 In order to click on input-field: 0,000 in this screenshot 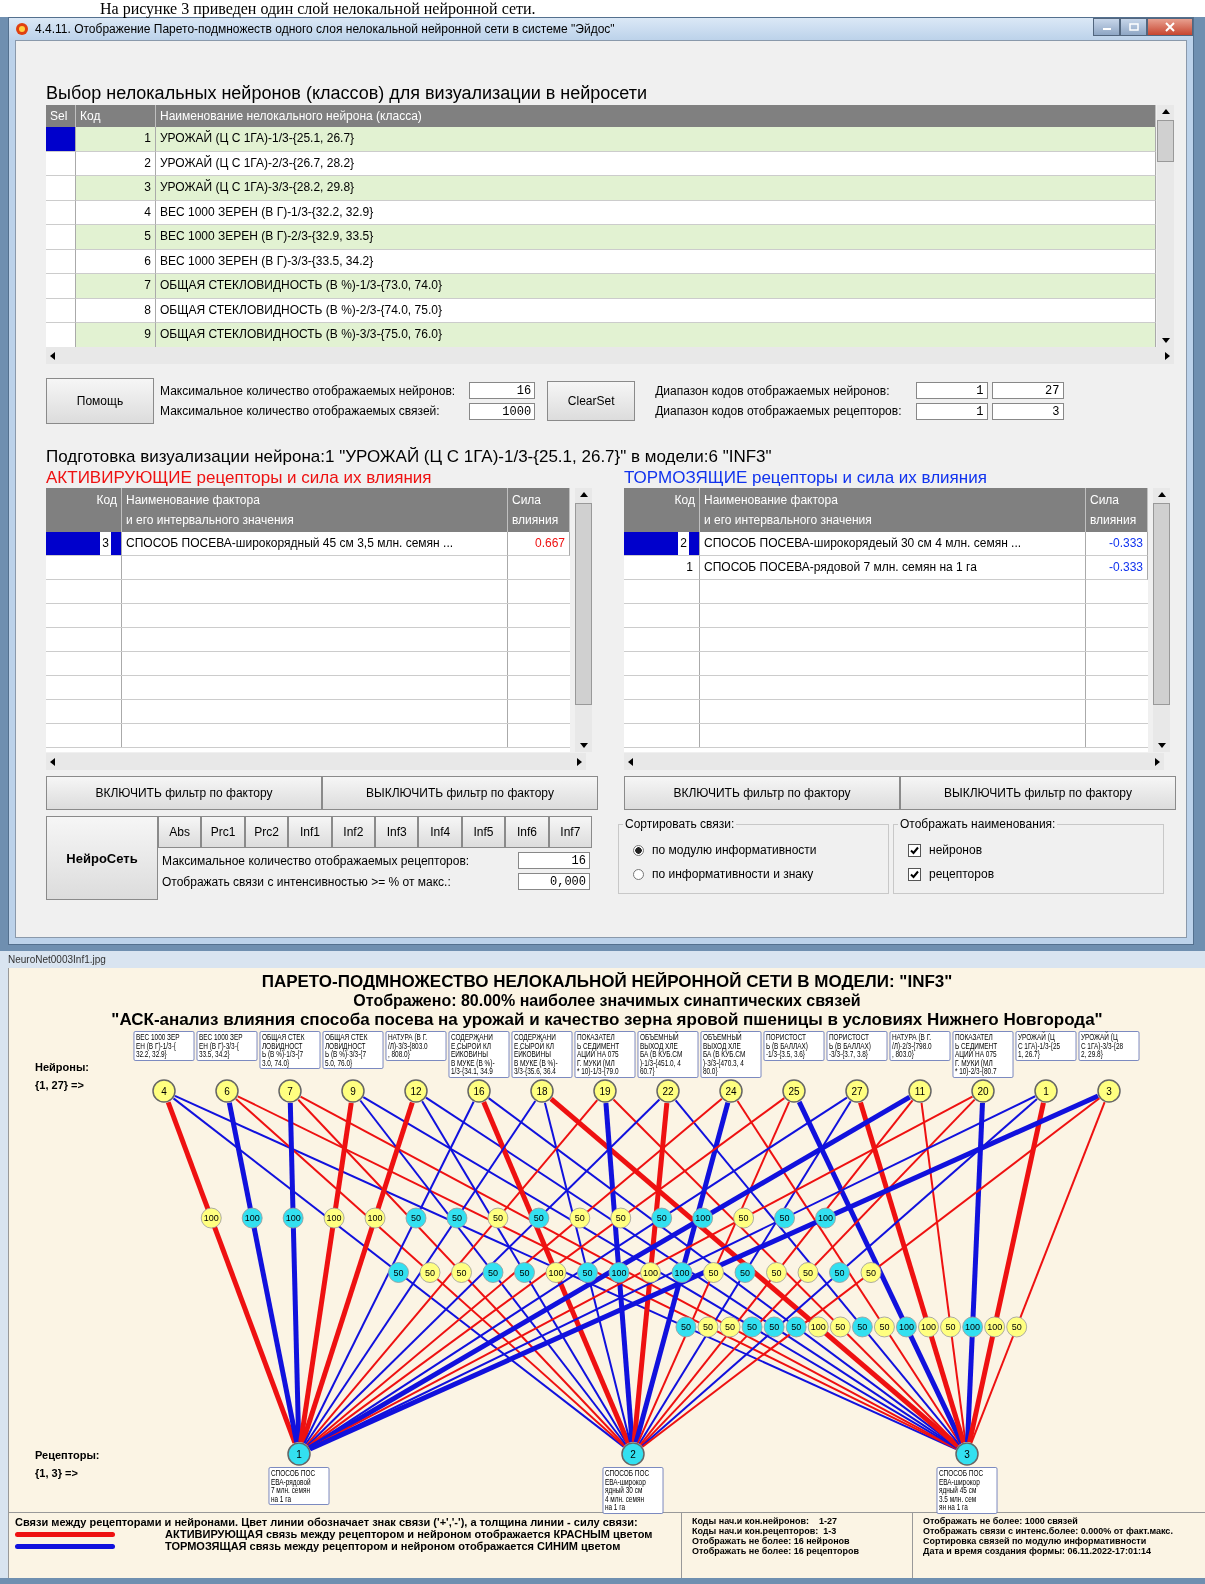, I will do `click(554, 881)`.